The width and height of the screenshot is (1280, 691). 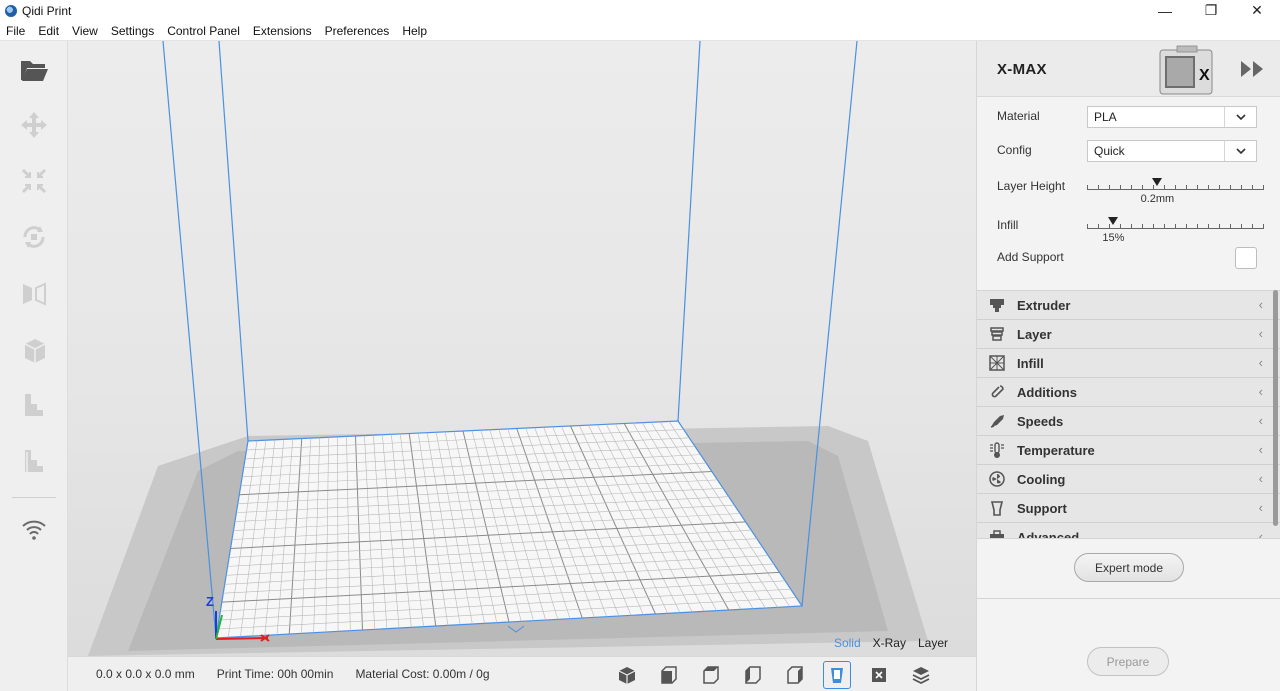 What do you see at coordinates (415, 31) in the screenshot?
I see `menu-help: Help` at bounding box center [415, 31].